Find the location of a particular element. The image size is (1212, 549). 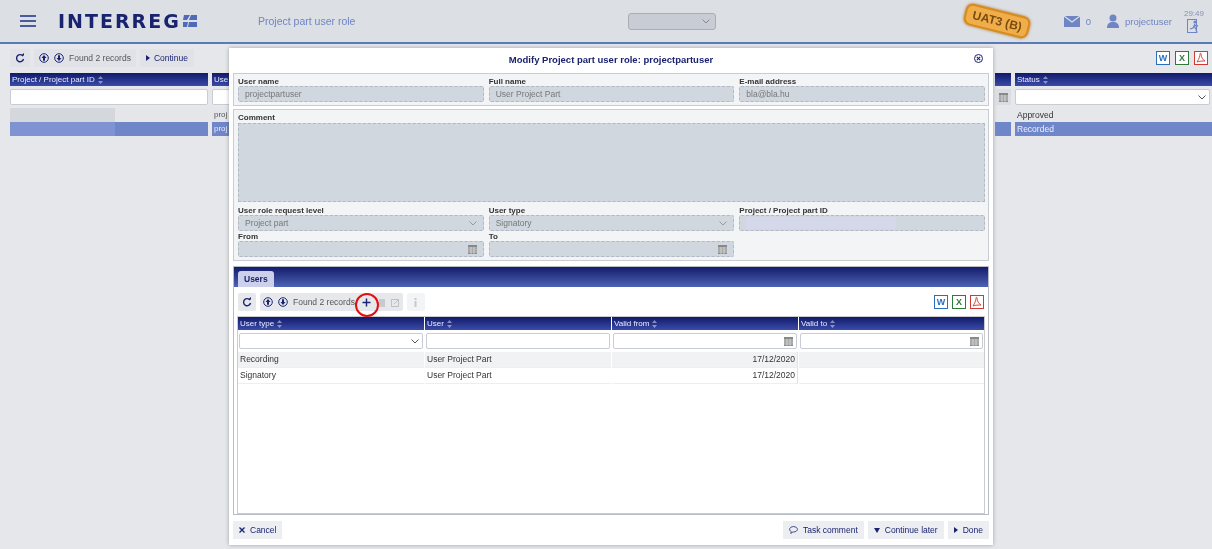

down-triangle-icon is located at coordinates (876, 530).